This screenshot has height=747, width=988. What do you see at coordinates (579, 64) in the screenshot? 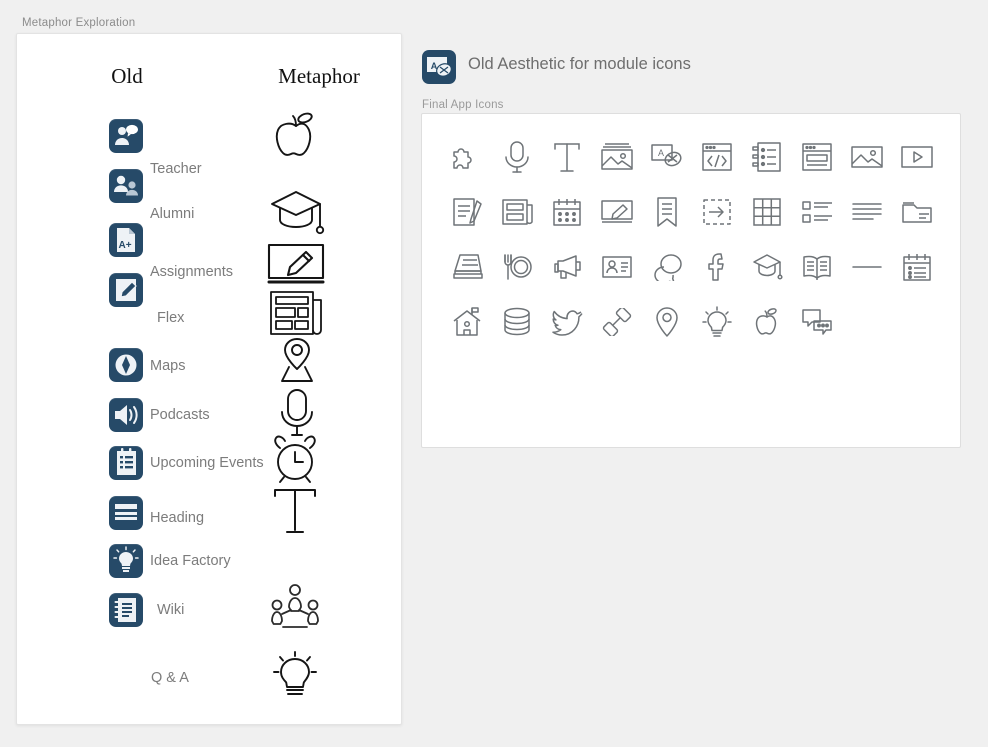
I see `right-panel-title: Old Aesthetic for module icons` at bounding box center [579, 64].